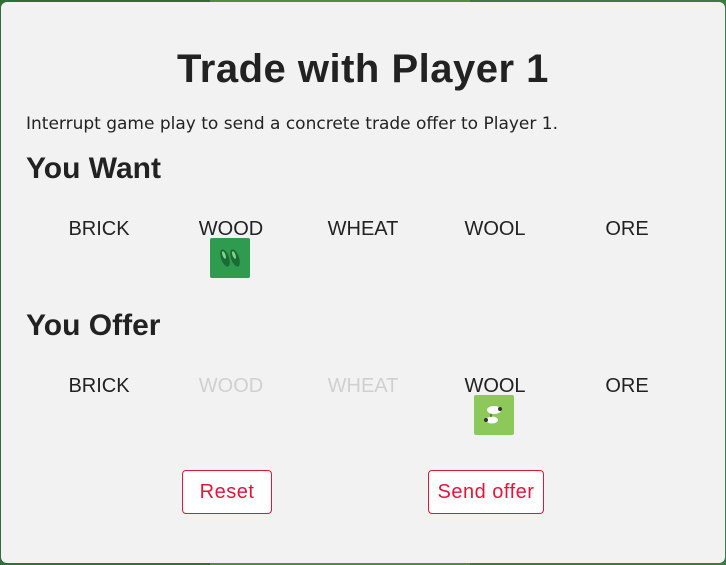  I want to click on offer-ore-option: ORE, so click(627, 386).